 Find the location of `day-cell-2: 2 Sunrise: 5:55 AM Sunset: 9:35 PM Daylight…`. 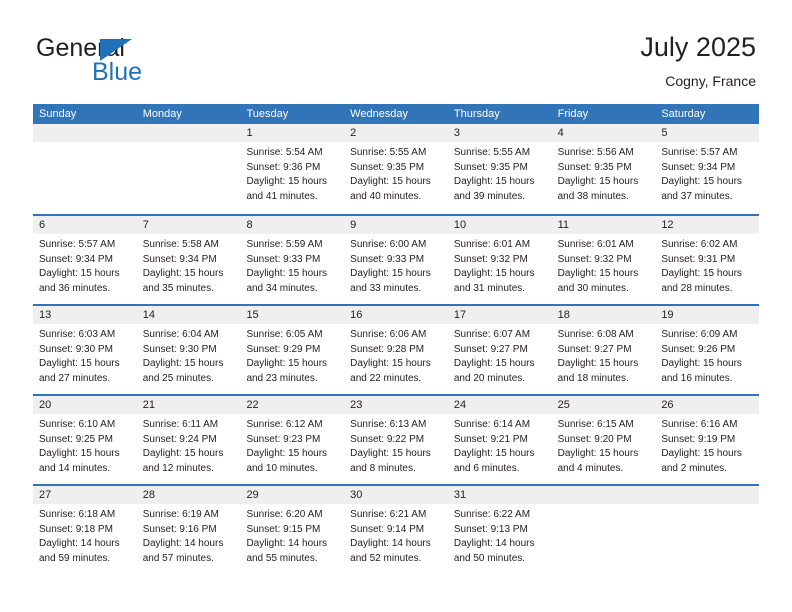

day-cell-2: 2 Sunrise: 5:55 AM Sunset: 9:35 PM Daylight… is located at coordinates (396, 169).